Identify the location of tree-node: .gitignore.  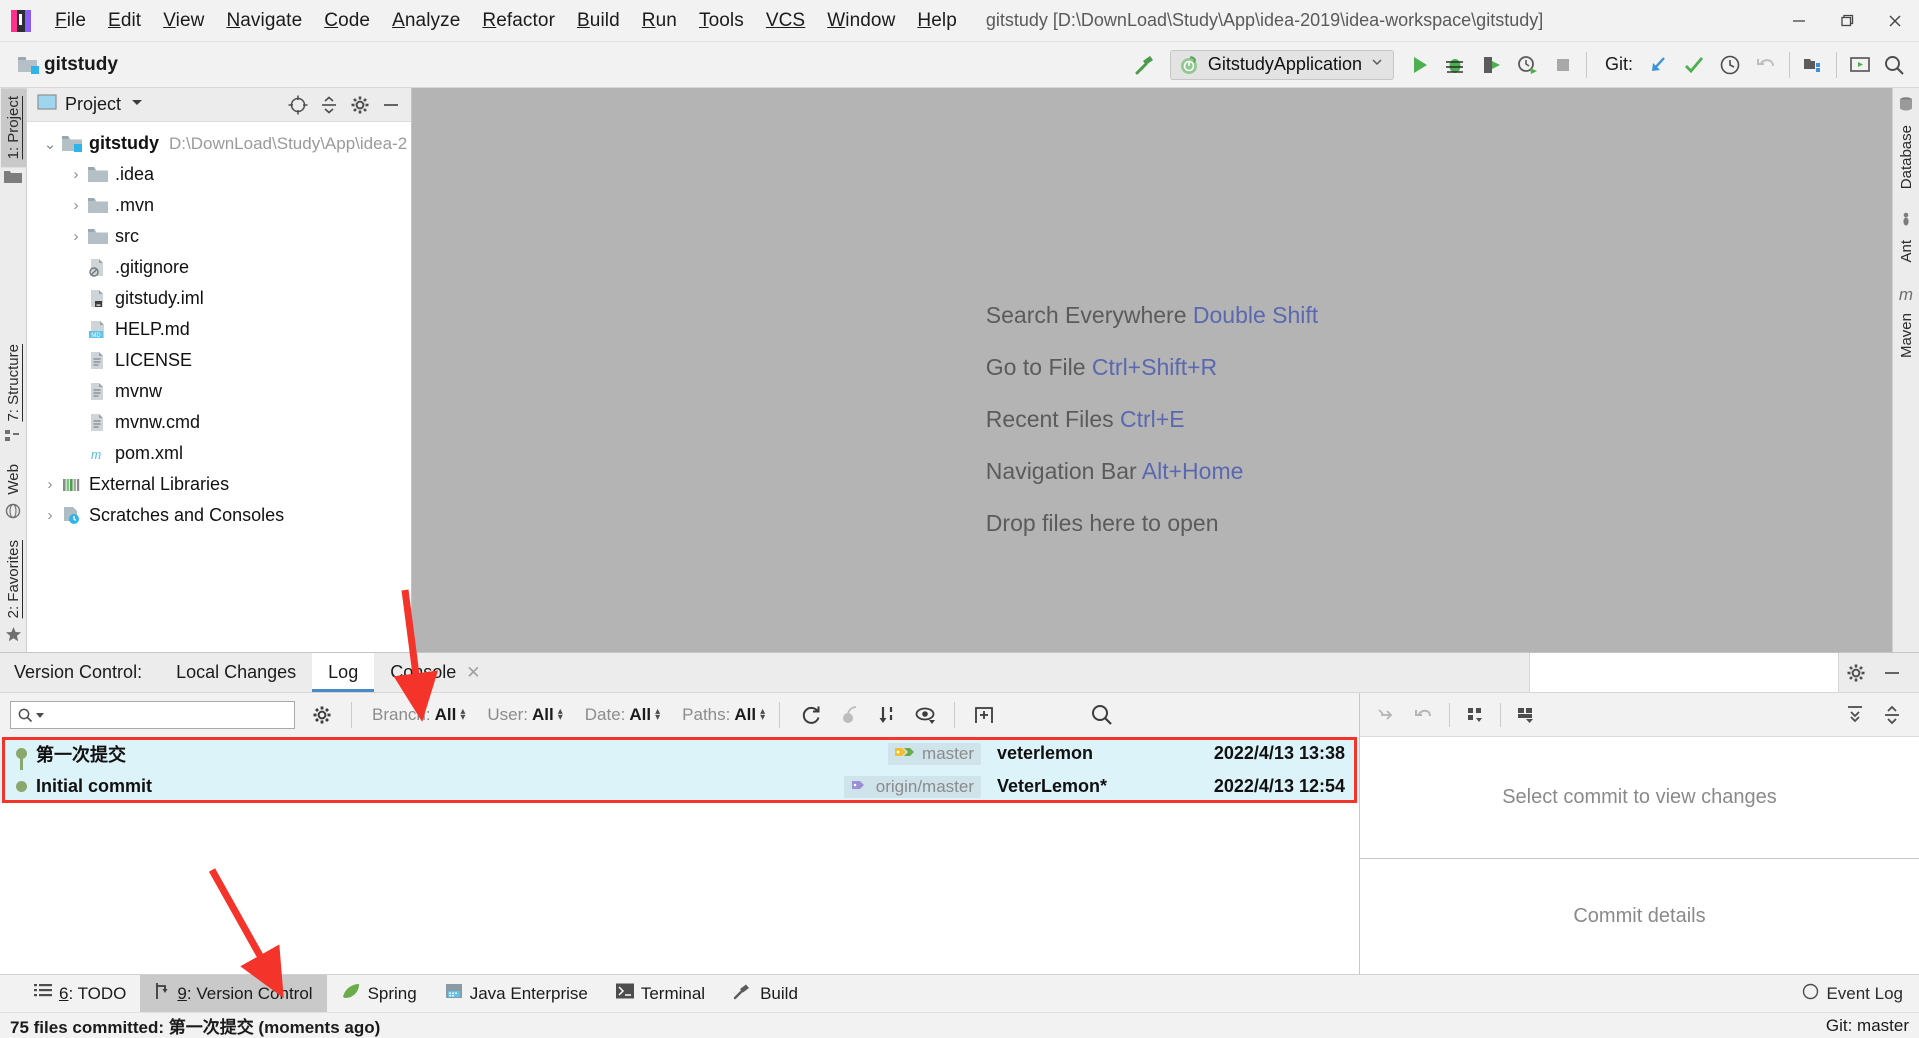
(219, 267).